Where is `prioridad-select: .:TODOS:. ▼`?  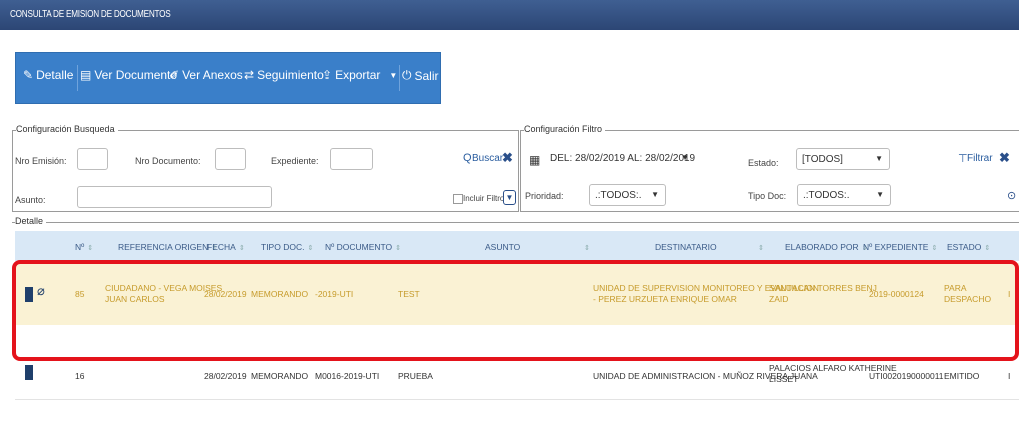 prioridad-select: .:TODOS:. ▼ is located at coordinates (627, 195).